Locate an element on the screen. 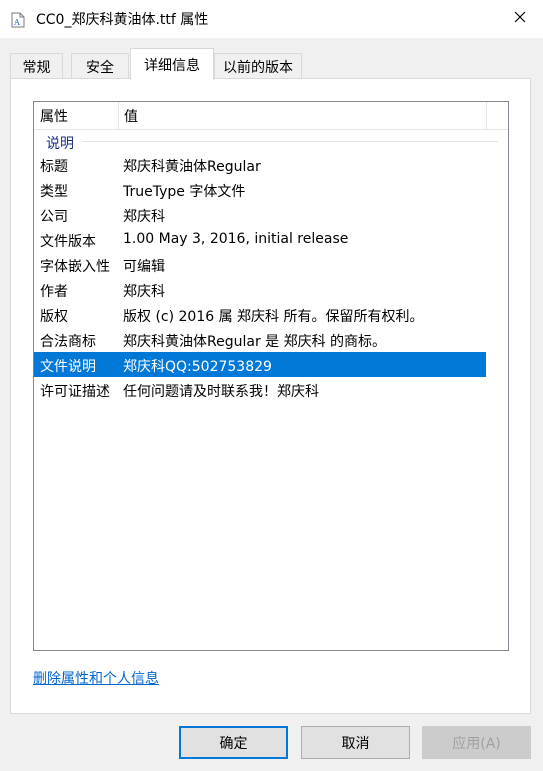  property-row: 版权 版权 (c) 2016 属 郑庆科 所有。保留所有权利。 is located at coordinates (260, 314).